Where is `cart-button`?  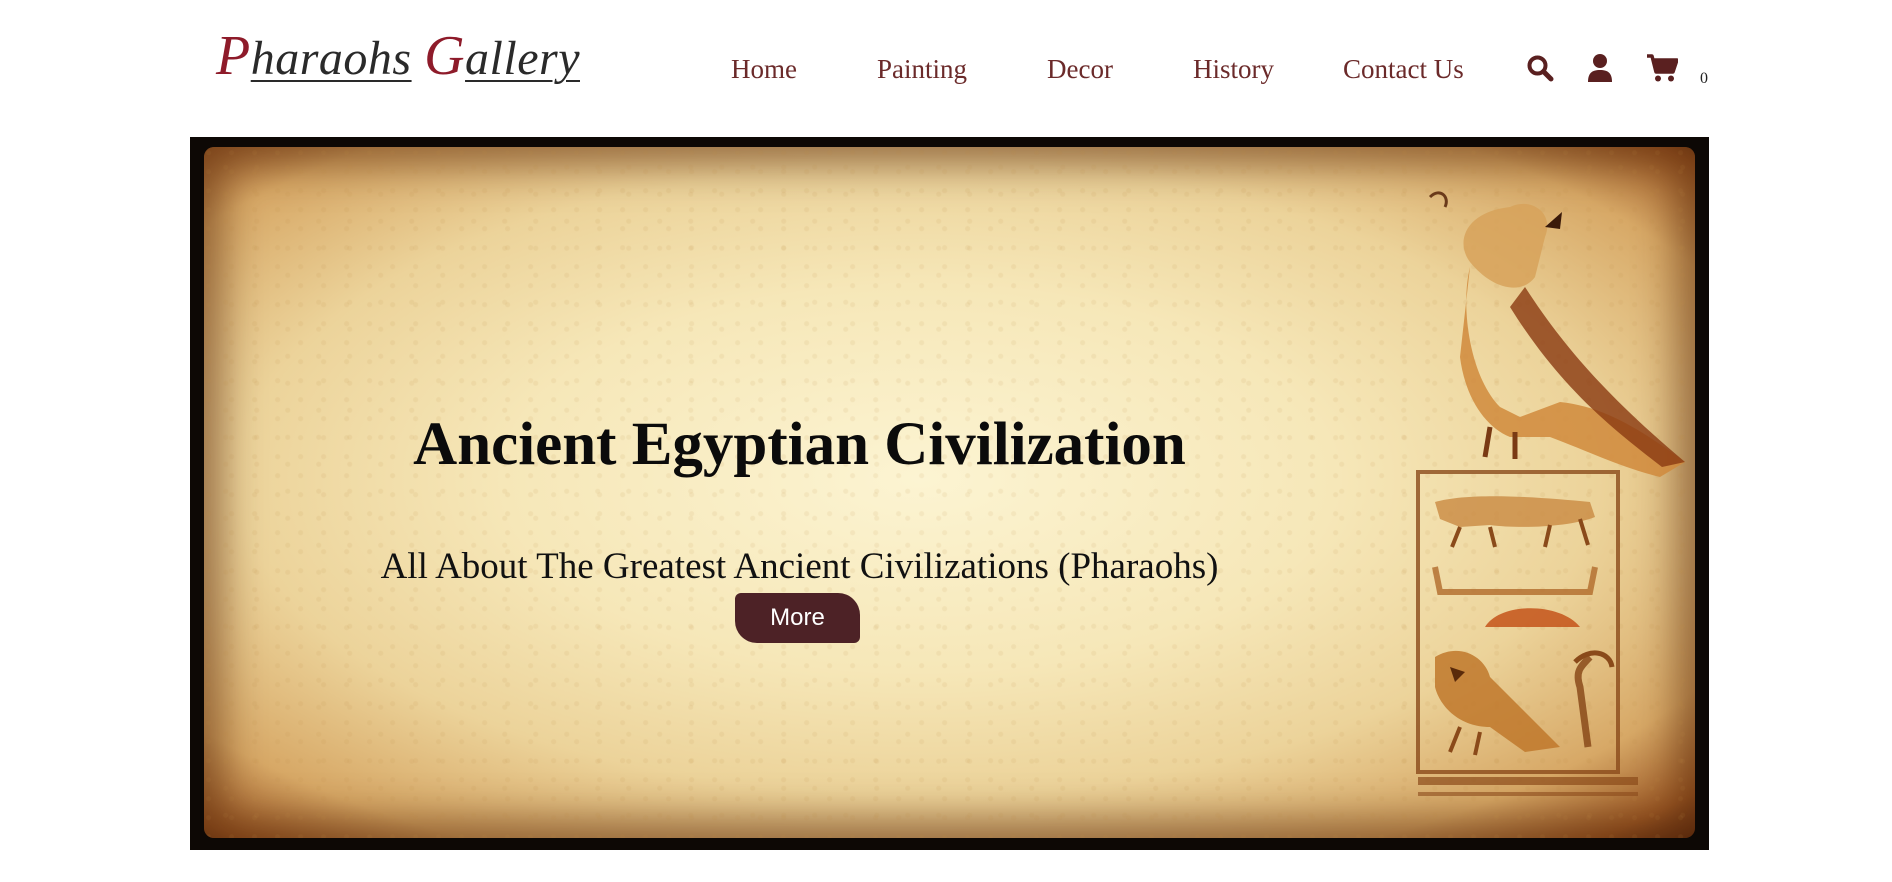
cart-button is located at coordinates (1662, 68).